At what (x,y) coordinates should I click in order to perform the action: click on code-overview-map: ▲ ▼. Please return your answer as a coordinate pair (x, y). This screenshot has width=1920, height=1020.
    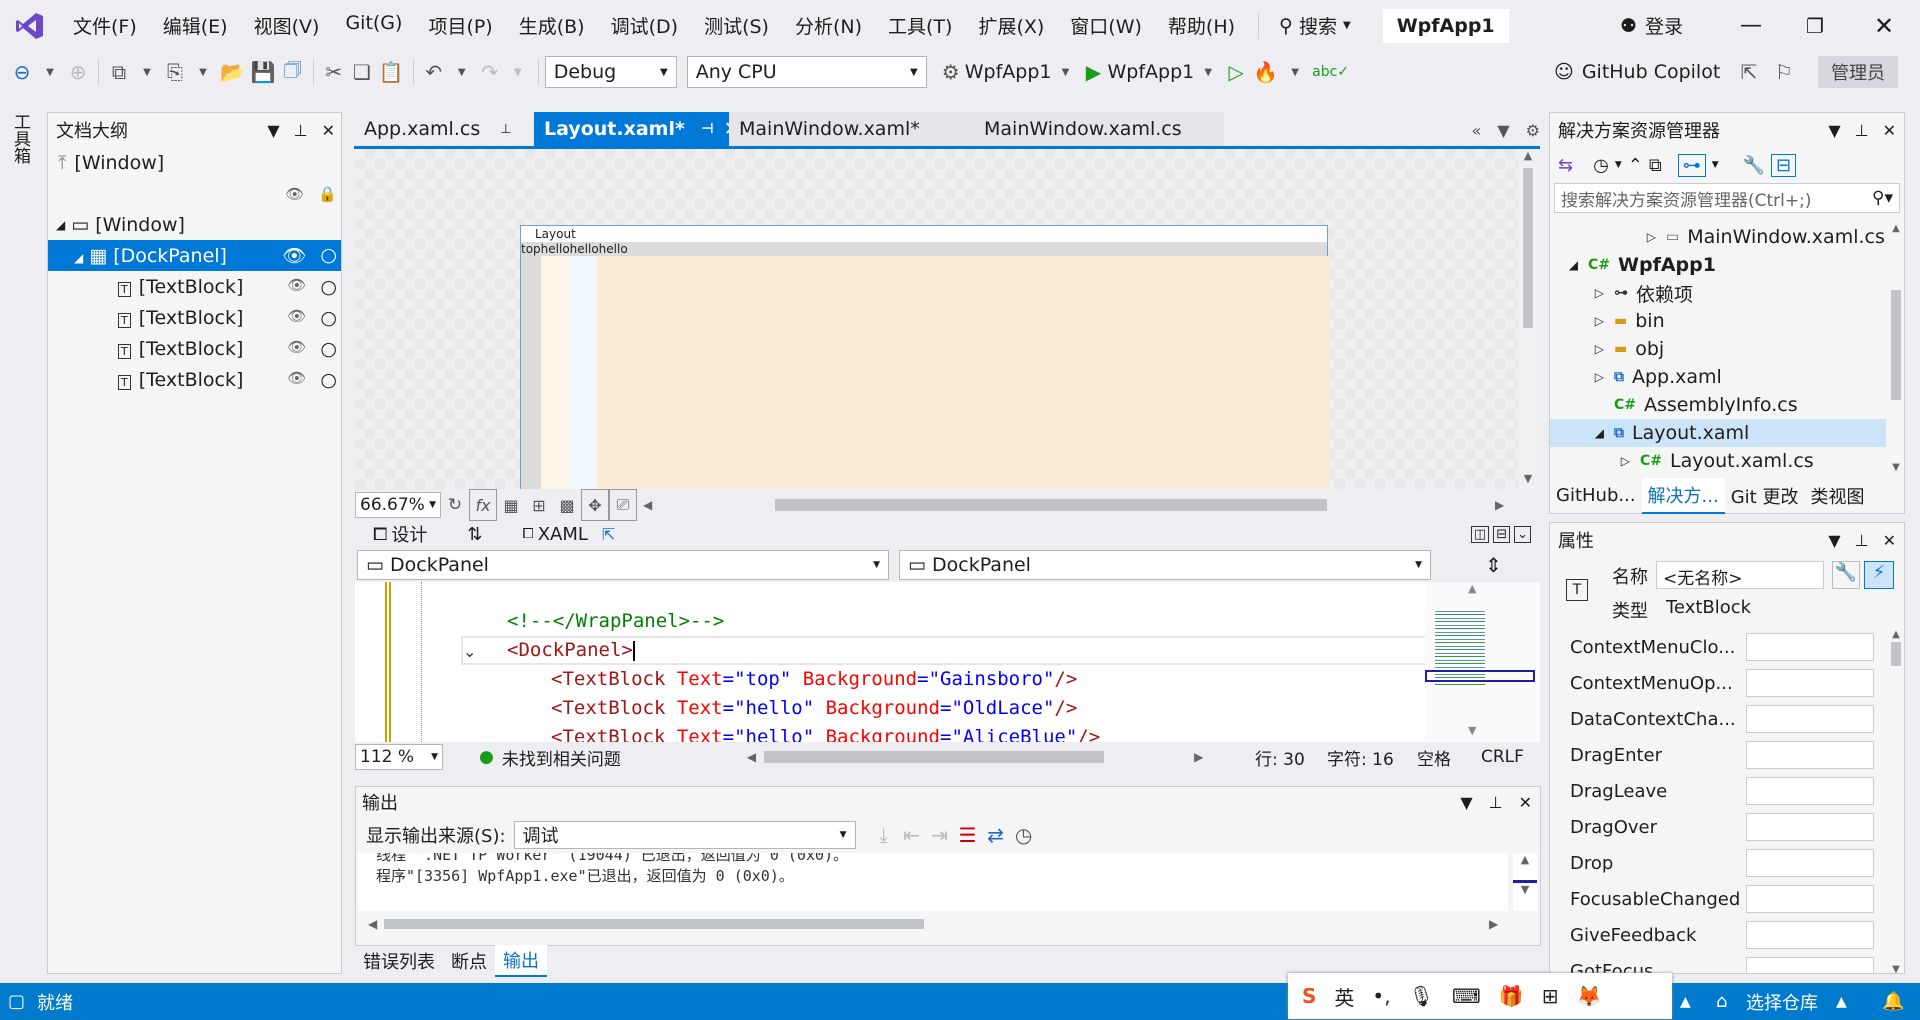
    Looking at the image, I should click on (1482, 662).